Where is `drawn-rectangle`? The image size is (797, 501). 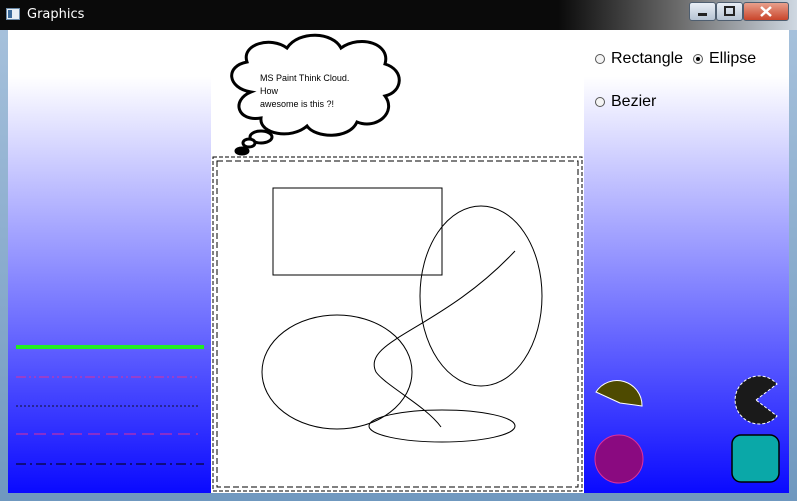
drawn-rectangle is located at coordinates (357, 231).